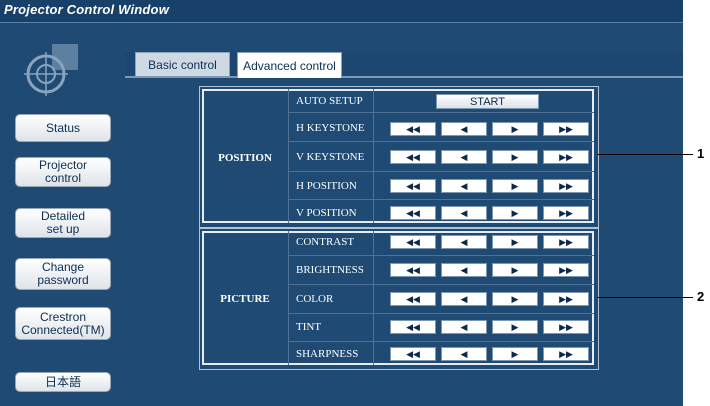  I want to click on tab-basic-control: Basic control, so click(182, 64).